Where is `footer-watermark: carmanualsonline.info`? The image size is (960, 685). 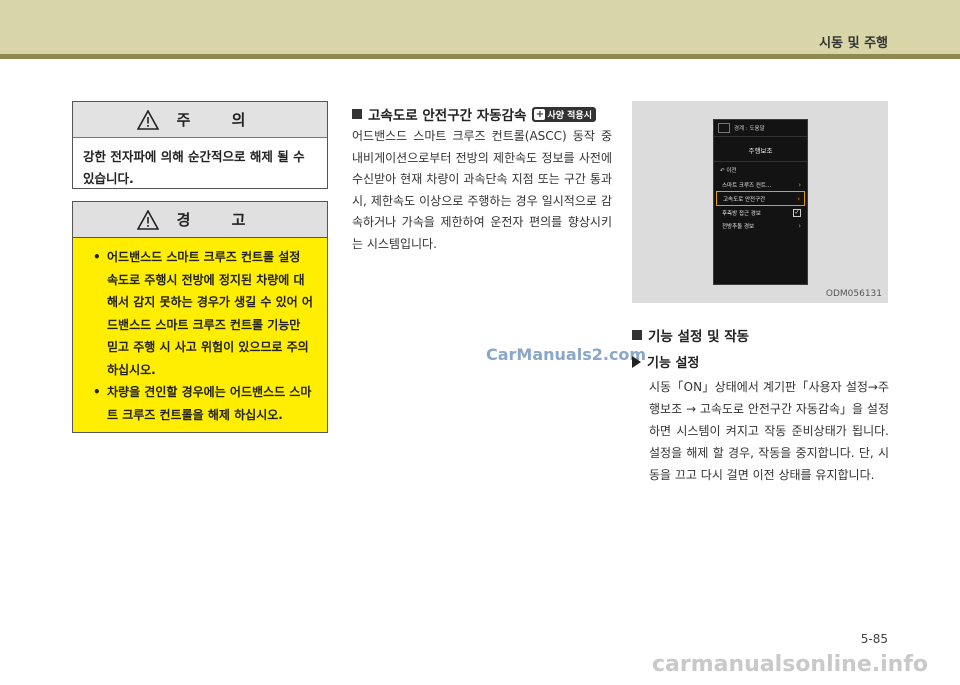 footer-watermark: carmanualsonline.info is located at coordinates (790, 664).